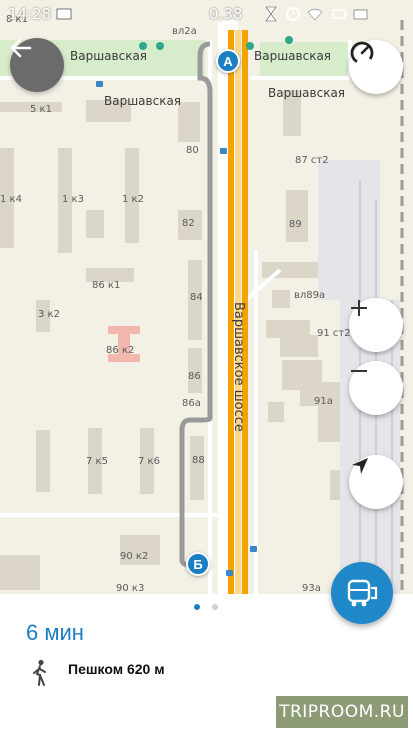 This screenshot has width=413, height=734. What do you see at coordinates (310, 295) in the screenshot?
I see `building-label: вл89а` at bounding box center [310, 295].